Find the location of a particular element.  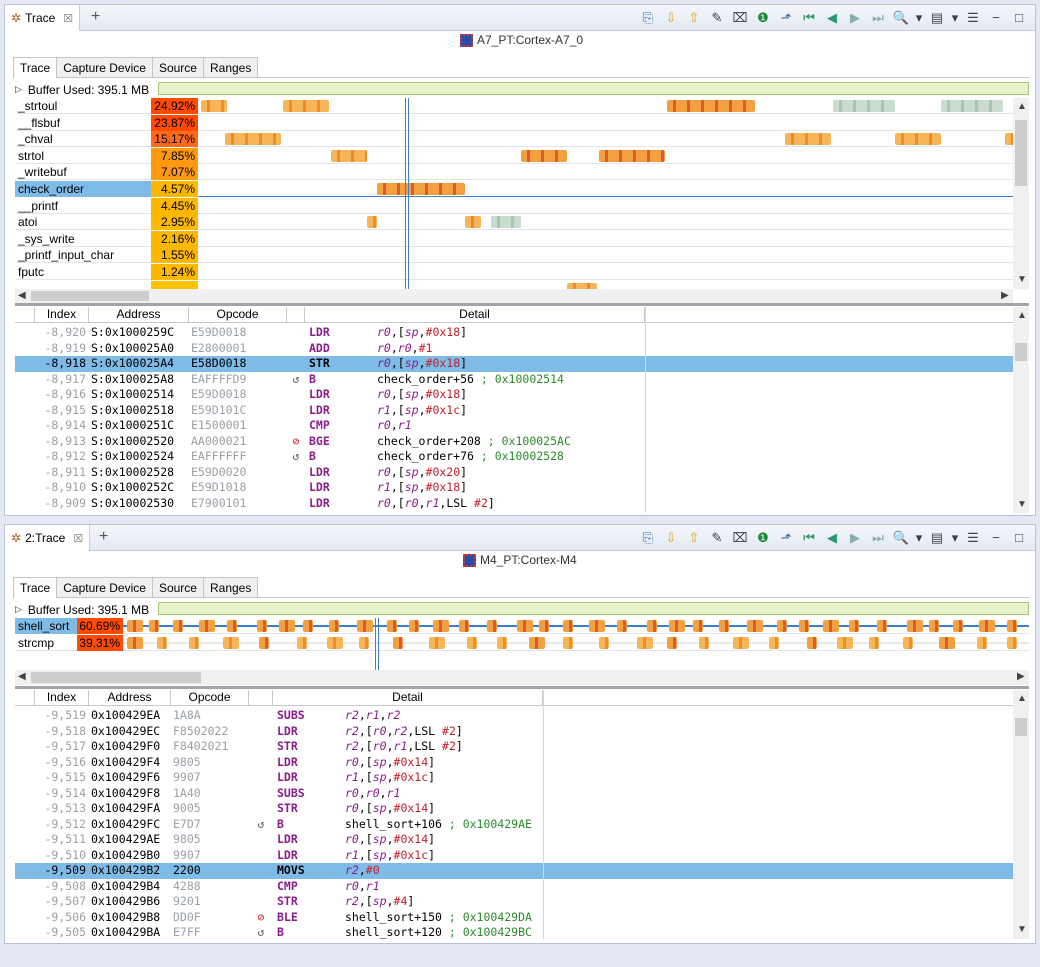

inner-tab-source: Source is located at coordinates (177, 67).